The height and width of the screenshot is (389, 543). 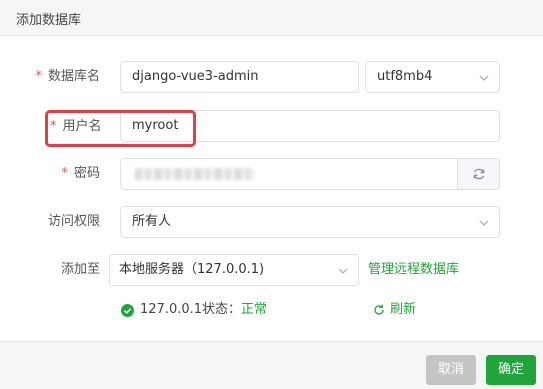 What do you see at coordinates (73, 221) in the screenshot?
I see `access-label: 访问权限` at bounding box center [73, 221].